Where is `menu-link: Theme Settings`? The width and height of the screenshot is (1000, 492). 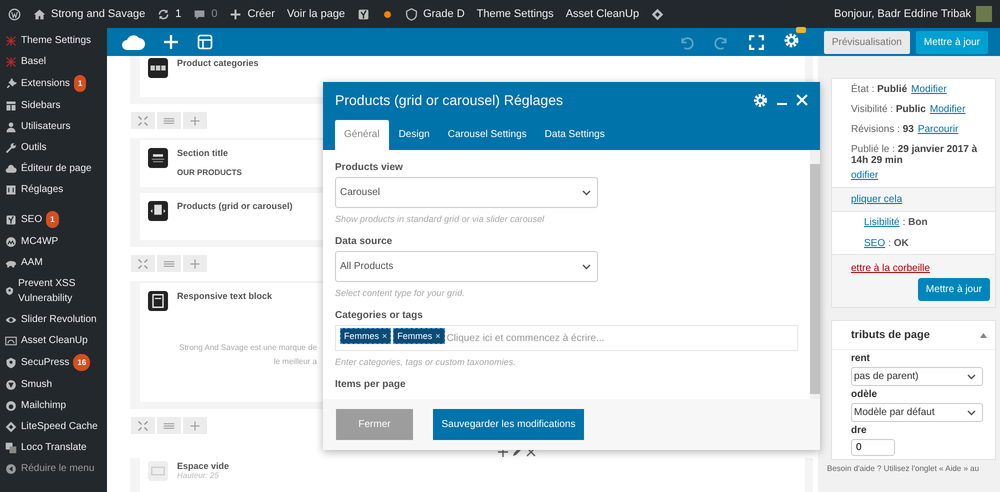 menu-link: Theme Settings is located at coordinates (515, 14).